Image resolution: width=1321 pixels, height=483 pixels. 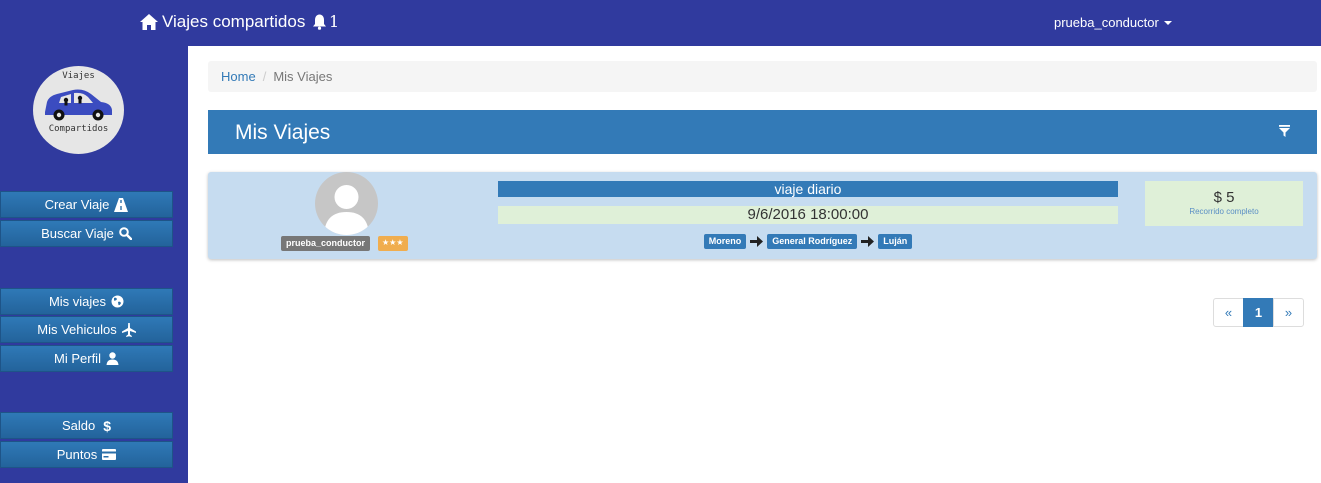 I want to click on create-trip-button: Crear Viaje, so click(x=86, y=204).